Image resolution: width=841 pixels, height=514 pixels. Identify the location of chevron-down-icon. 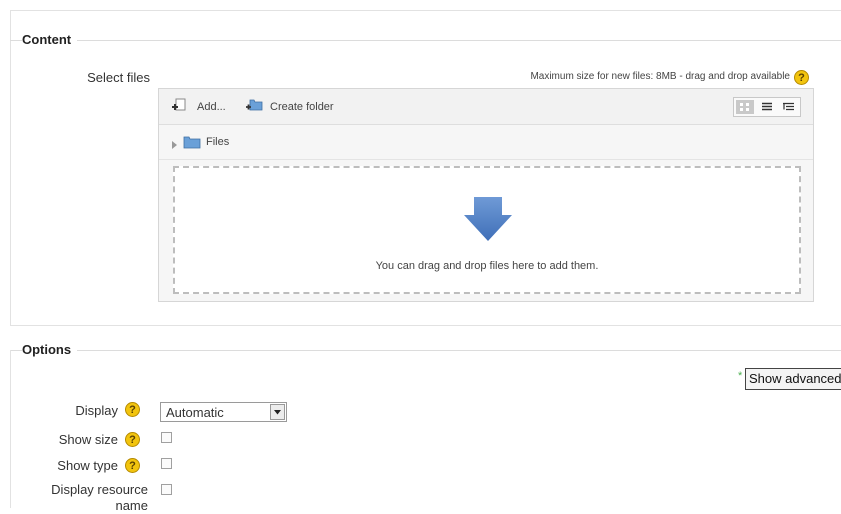
(277, 412).